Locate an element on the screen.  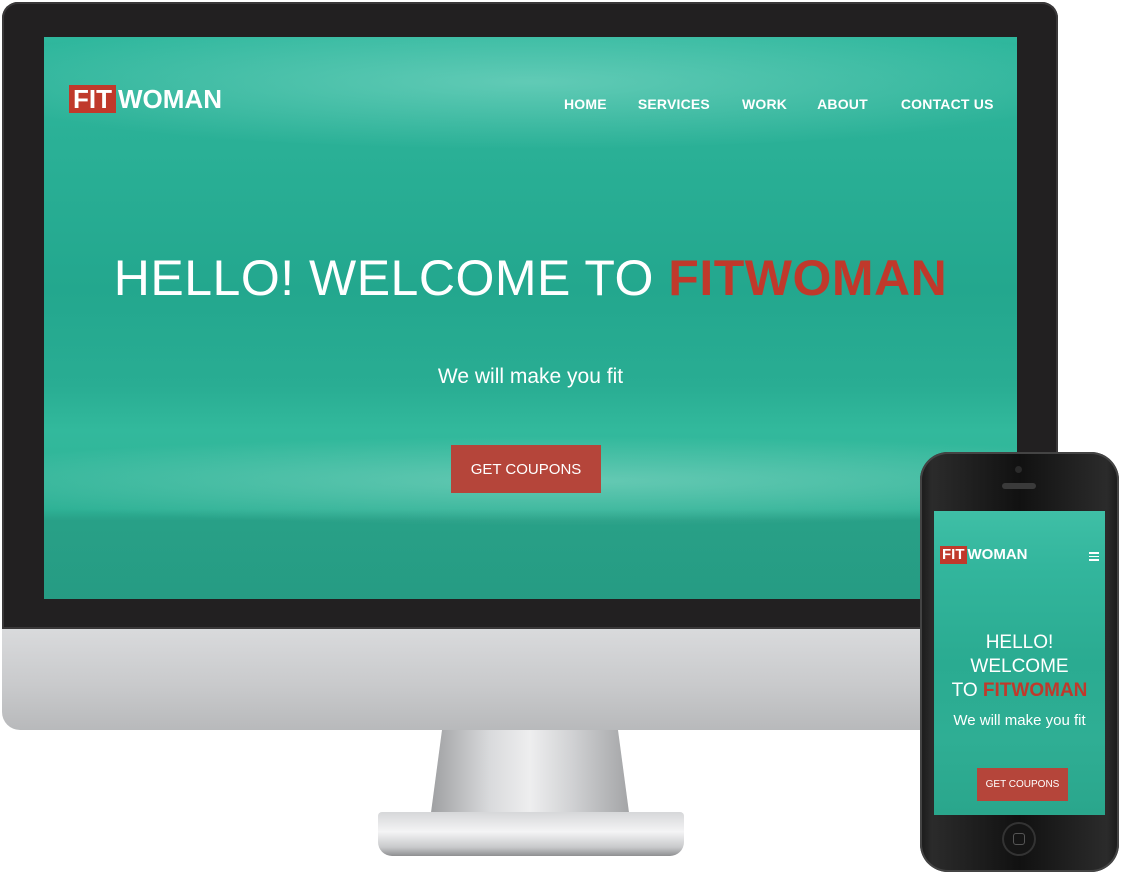
phone-speaker is located at coordinates (1019, 486).